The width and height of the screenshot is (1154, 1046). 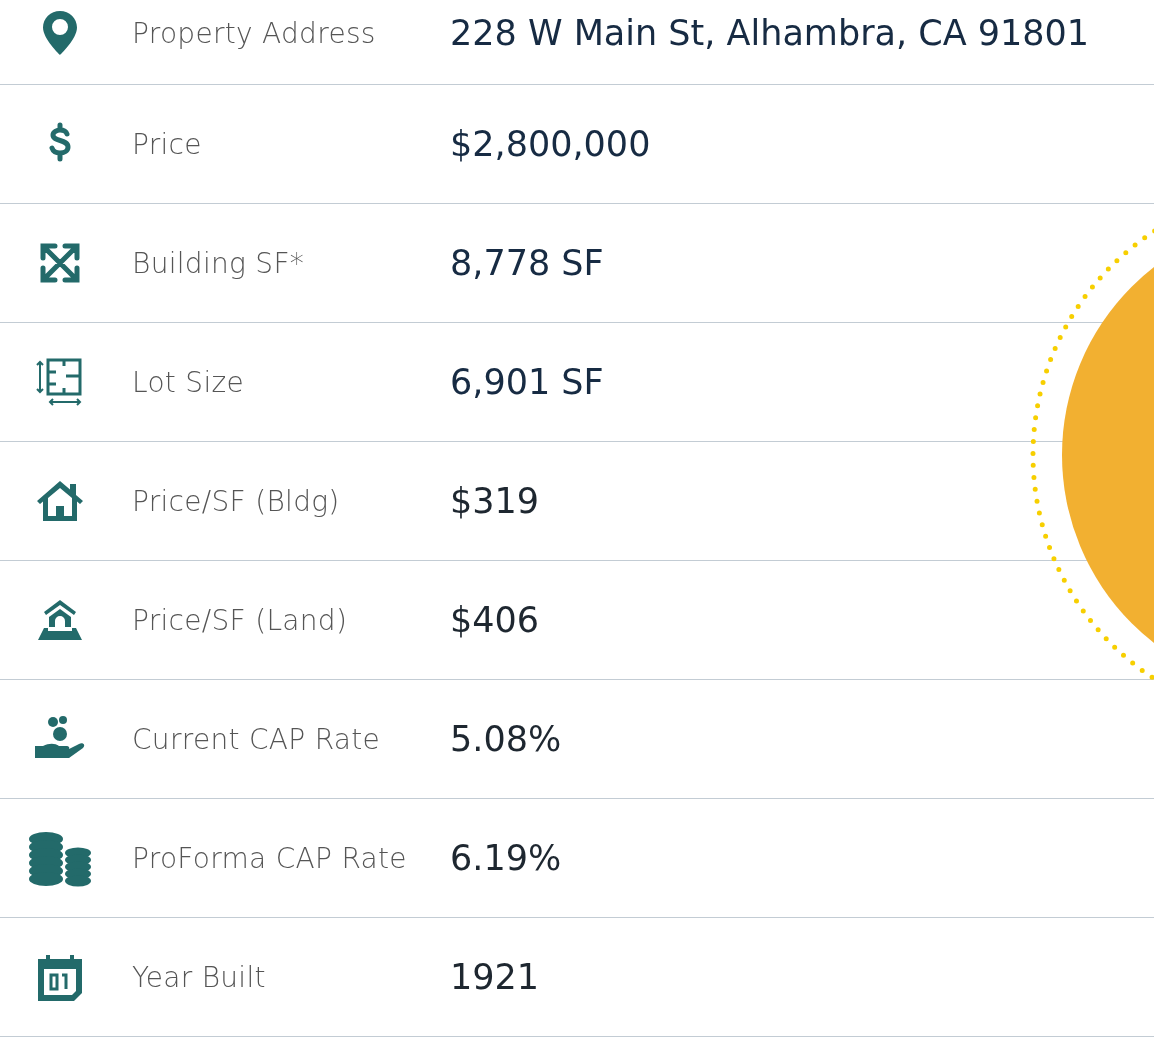 What do you see at coordinates (218, 263) in the screenshot?
I see `field-label: Building SF*` at bounding box center [218, 263].